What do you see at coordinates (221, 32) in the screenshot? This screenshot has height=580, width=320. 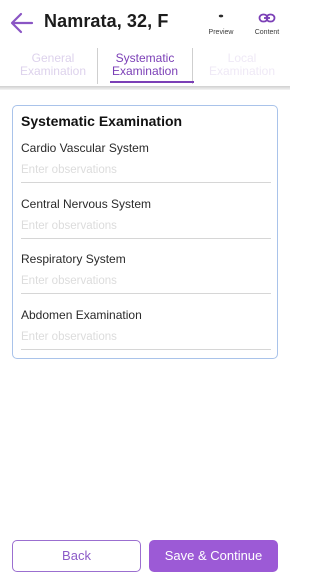 I see `preview-label: Preview` at bounding box center [221, 32].